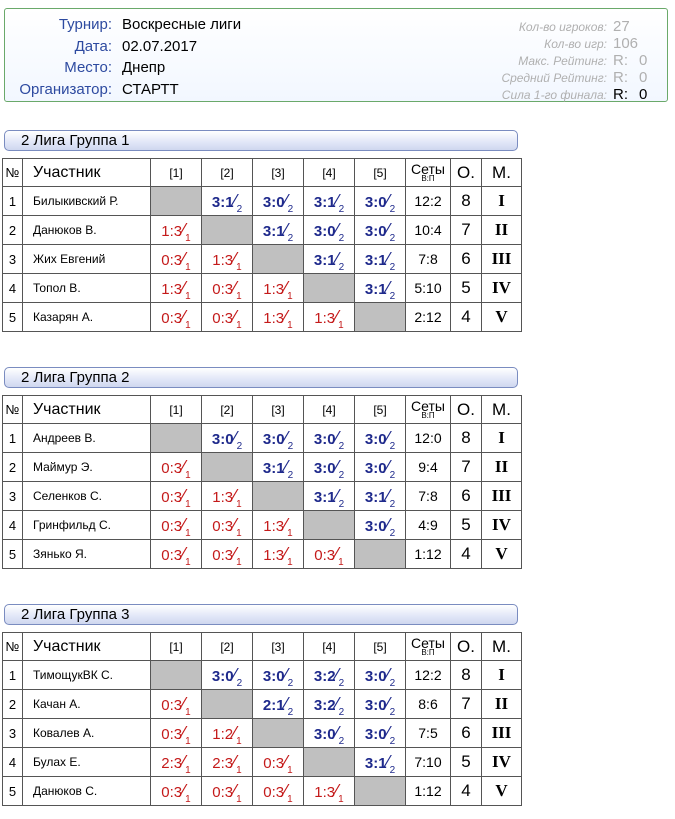 This screenshot has width=675, height=819. I want to click on games-count-row: Кол-во игр: 106, so click(576, 43).